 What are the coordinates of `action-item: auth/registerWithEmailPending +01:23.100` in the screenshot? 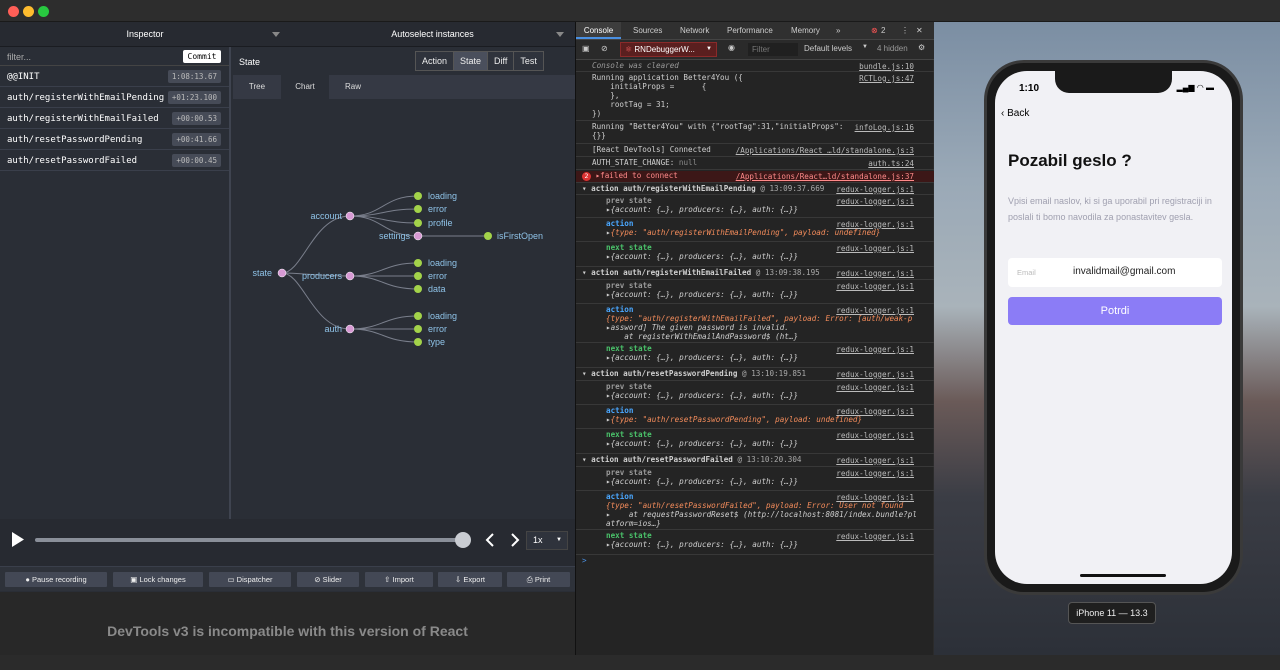 It's located at (114, 97).